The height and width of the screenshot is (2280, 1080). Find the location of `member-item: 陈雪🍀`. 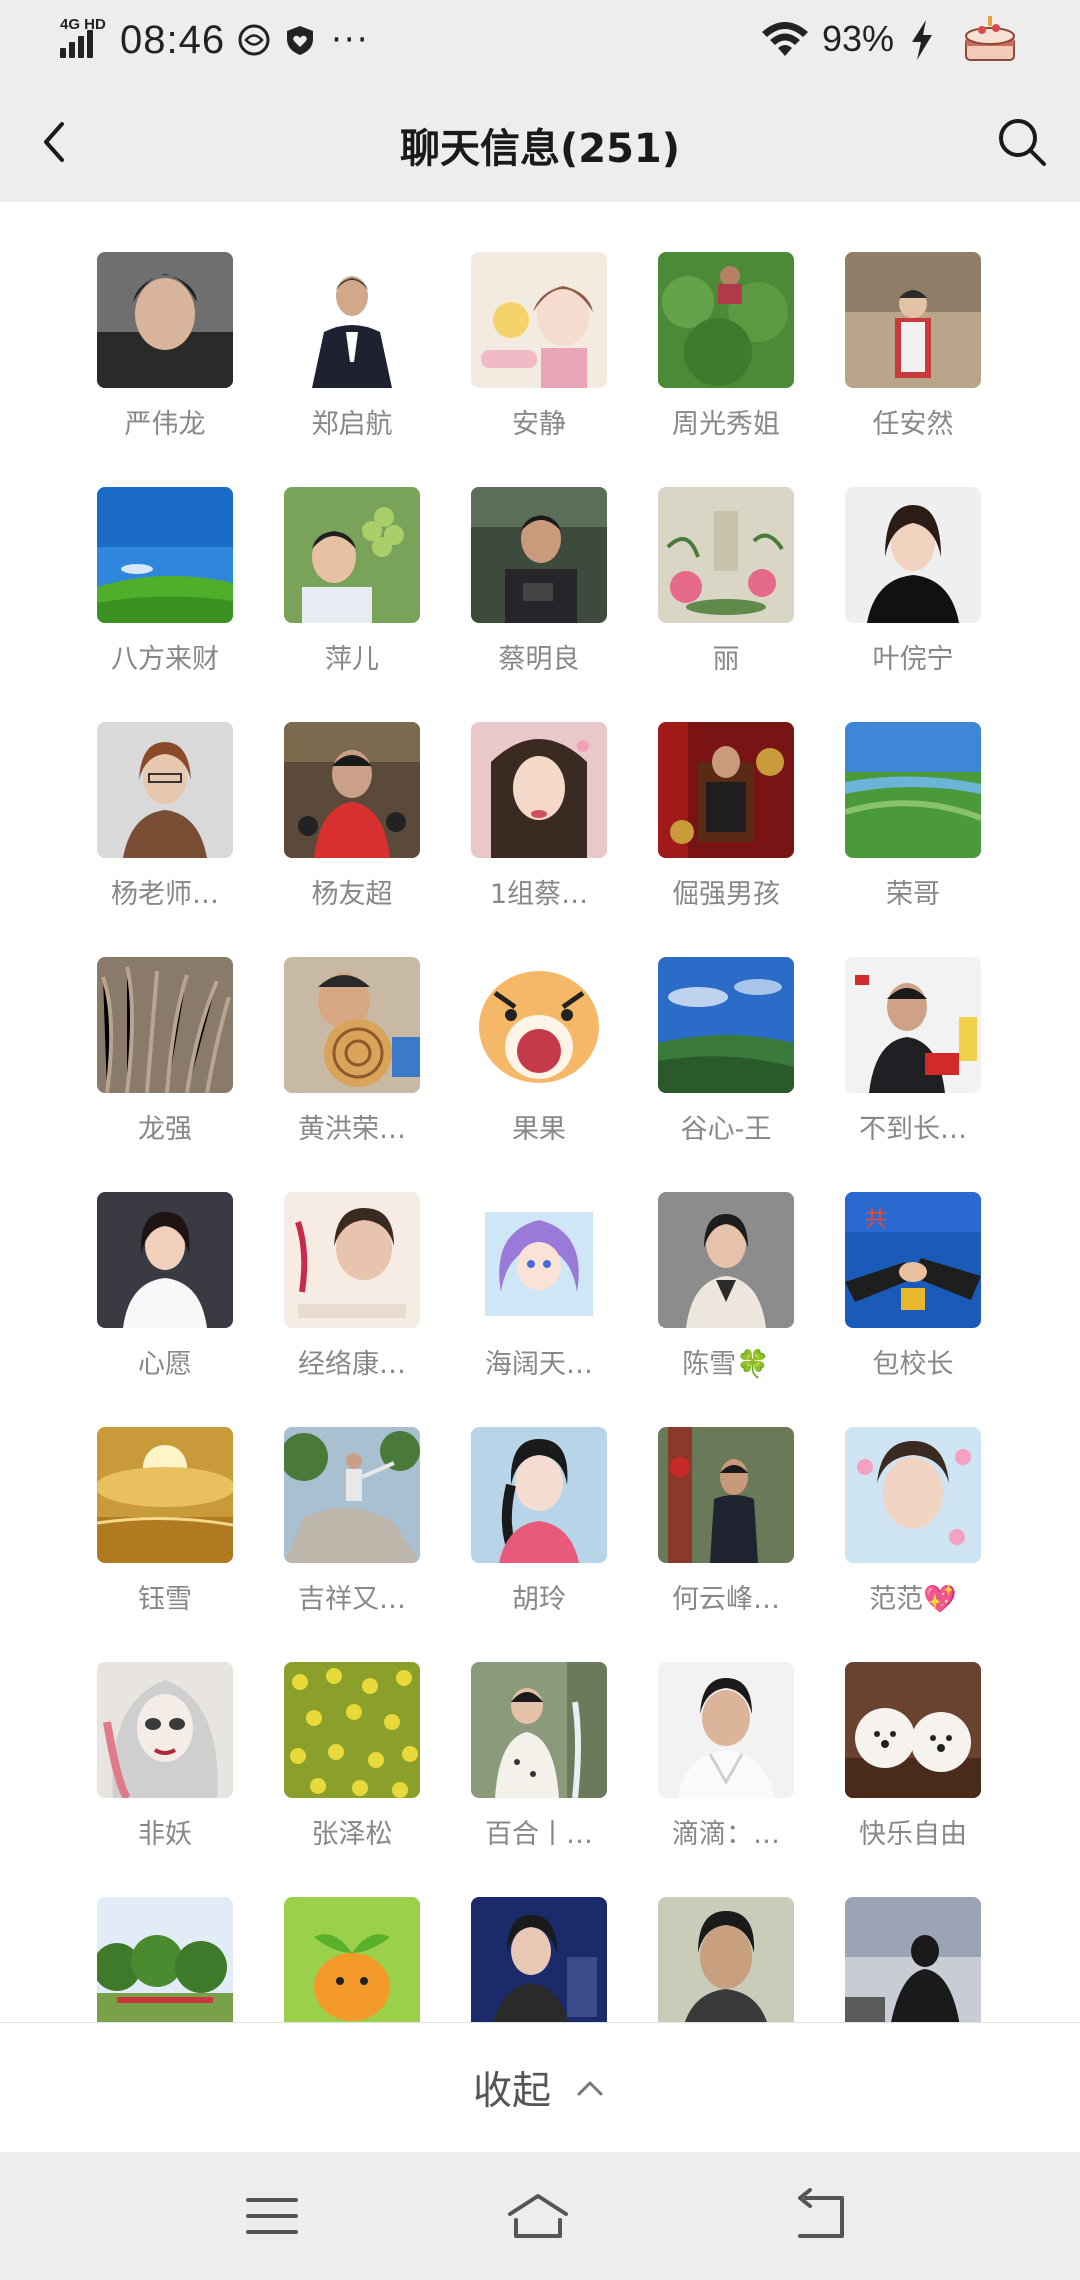

member-item: 陈雪🍀 is located at coordinates (726, 1292).